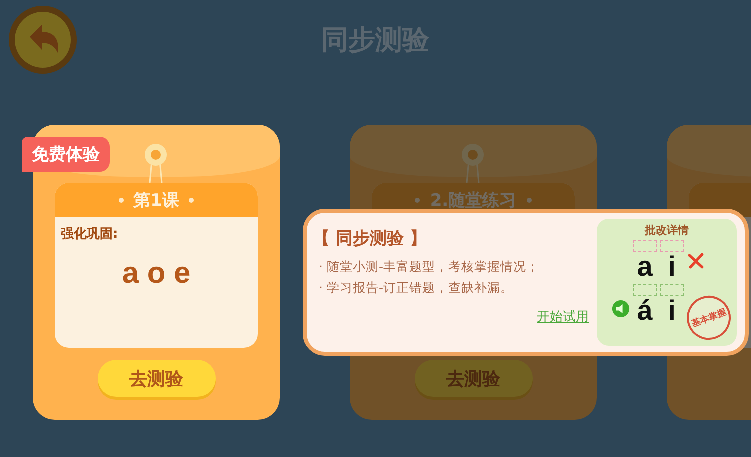 This screenshot has width=751, height=457. Describe the element at coordinates (416, 288) in the screenshot. I see `feature-line: · 学习报告-订正错题，查缺补漏。` at that location.